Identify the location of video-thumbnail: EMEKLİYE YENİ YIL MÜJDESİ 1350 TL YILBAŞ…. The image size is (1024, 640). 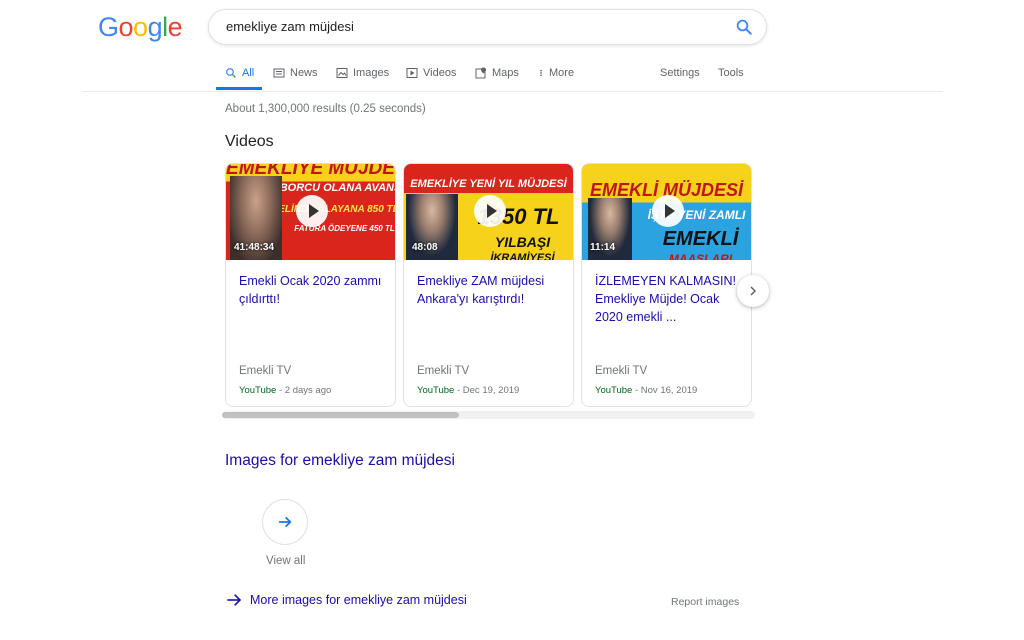
(488, 212).